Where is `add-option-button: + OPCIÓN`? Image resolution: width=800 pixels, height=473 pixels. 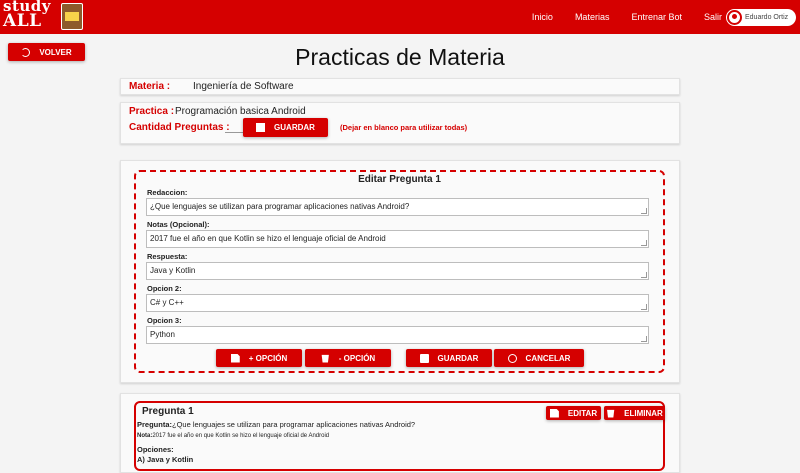 add-option-button: + OPCIÓN is located at coordinates (259, 358).